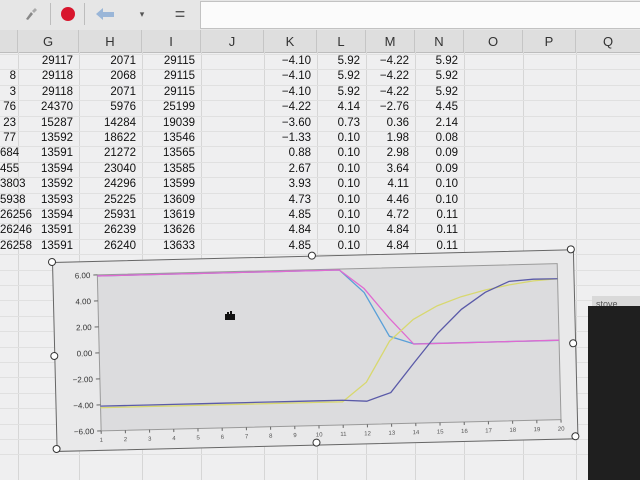 The height and width of the screenshot is (480, 640). Describe the element at coordinates (390, 185) in the screenshot. I see `table-cell: 4.11` at that location.